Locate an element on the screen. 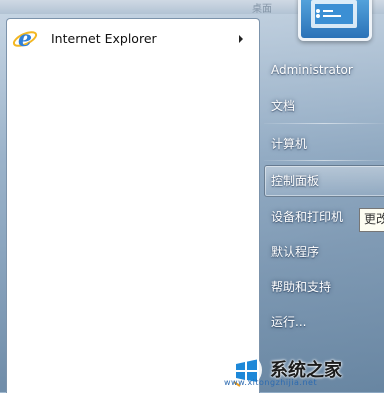 This screenshot has height=393, width=384. internet-explorer-icon: e is located at coordinates (25, 39).